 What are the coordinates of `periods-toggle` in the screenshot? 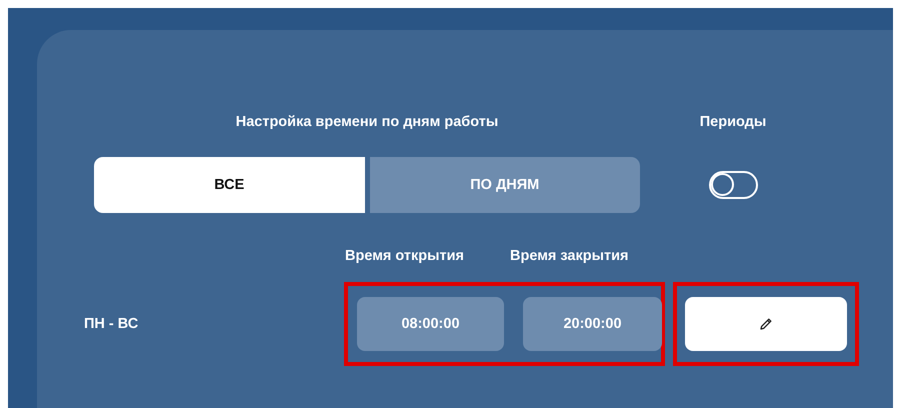 It's located at (733, 185).